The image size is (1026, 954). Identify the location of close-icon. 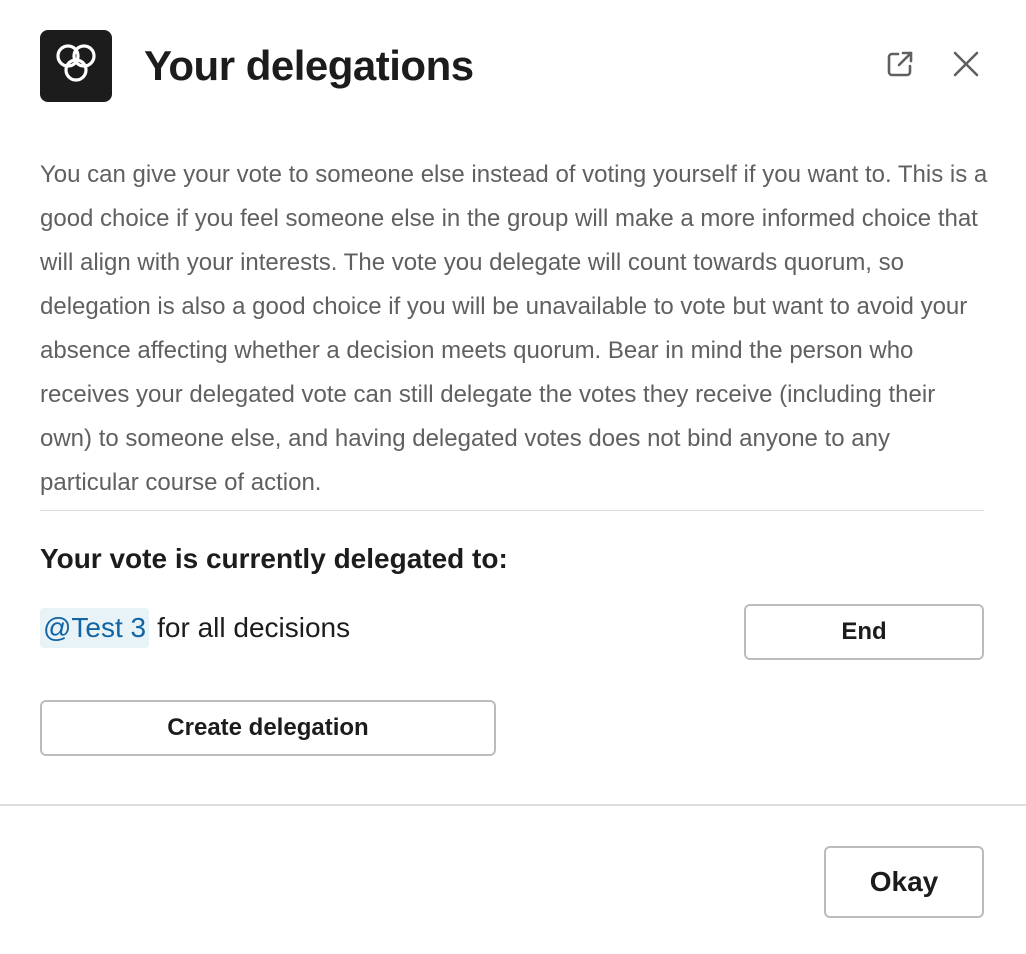
(966, 66).